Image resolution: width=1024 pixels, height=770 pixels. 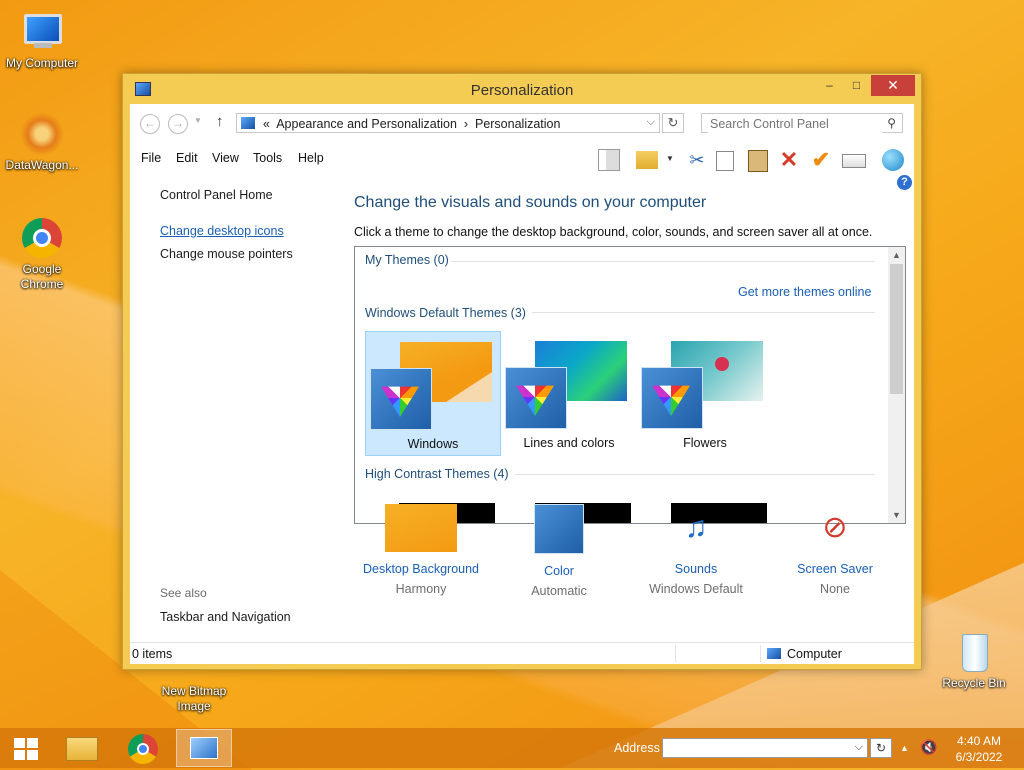 What do you see at coordinates (696, 589) in the screenshot?
I see `setting-value: Windows Default` at bounding box center [696, 589].